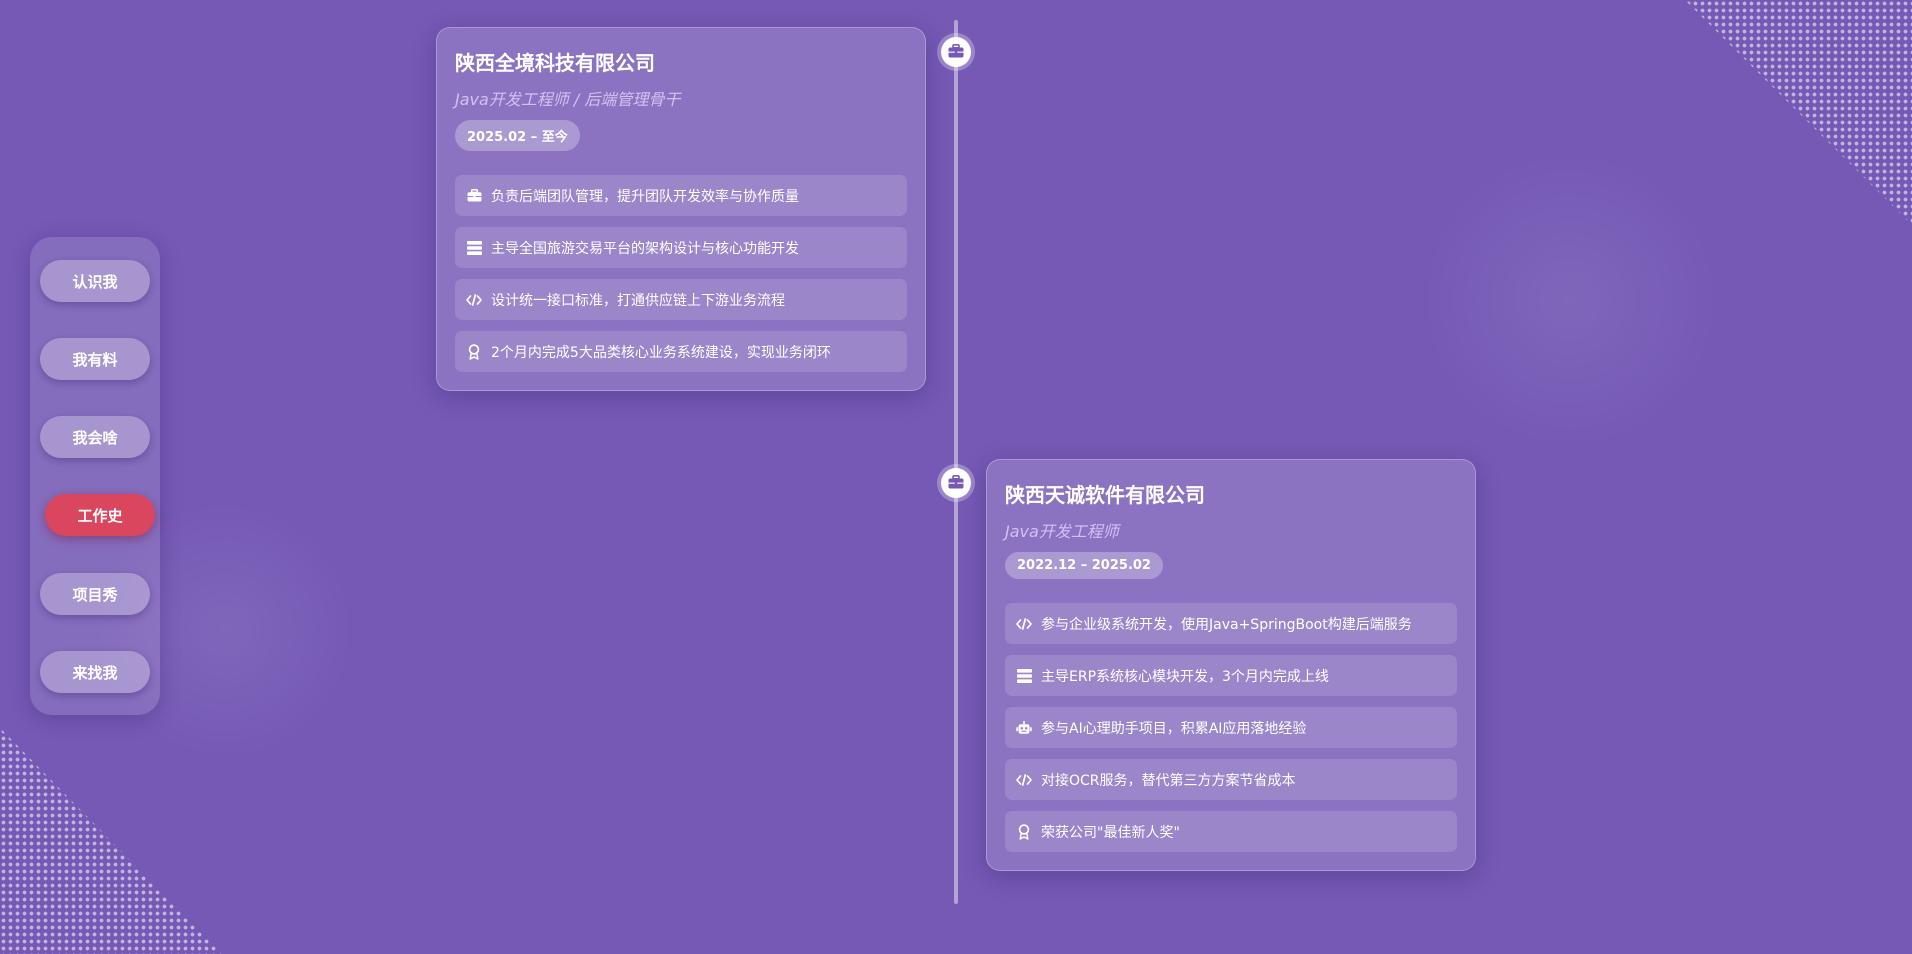 The width and height of the screenshot is (1912, 954). I want to click on list-item: 2个月内完成5大品类核心业务系统建设，实现业务闭环, so click(681, 351).